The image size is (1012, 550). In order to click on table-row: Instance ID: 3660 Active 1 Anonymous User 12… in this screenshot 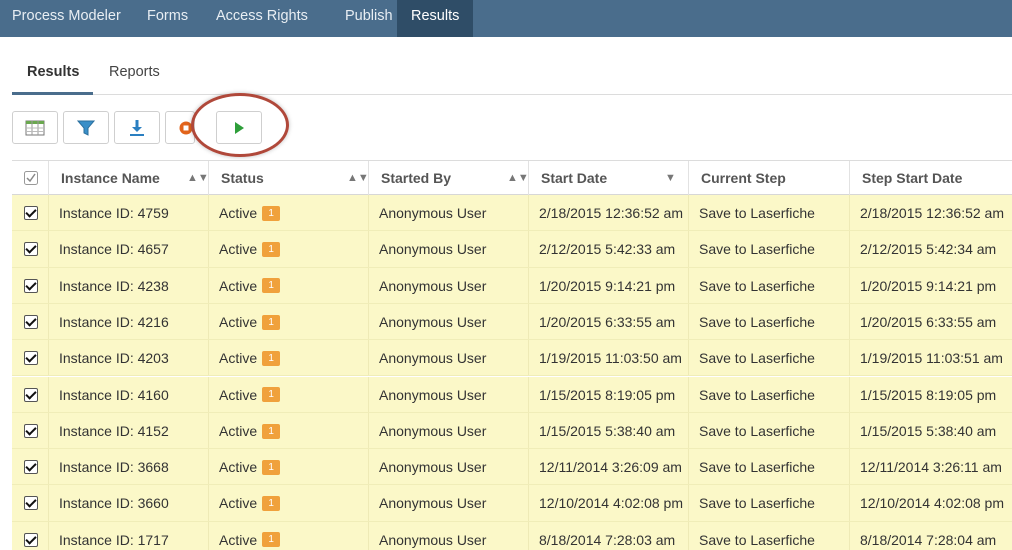, I will do `click(512, 503)`.